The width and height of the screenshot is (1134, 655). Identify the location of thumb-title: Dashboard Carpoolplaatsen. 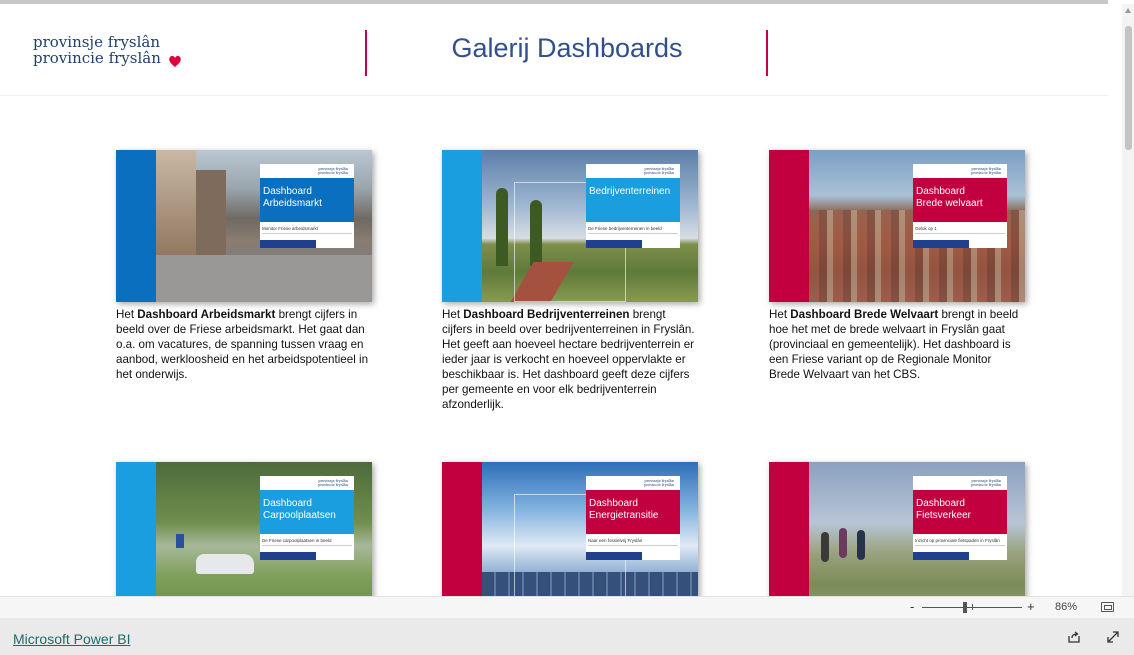
(307, 512).